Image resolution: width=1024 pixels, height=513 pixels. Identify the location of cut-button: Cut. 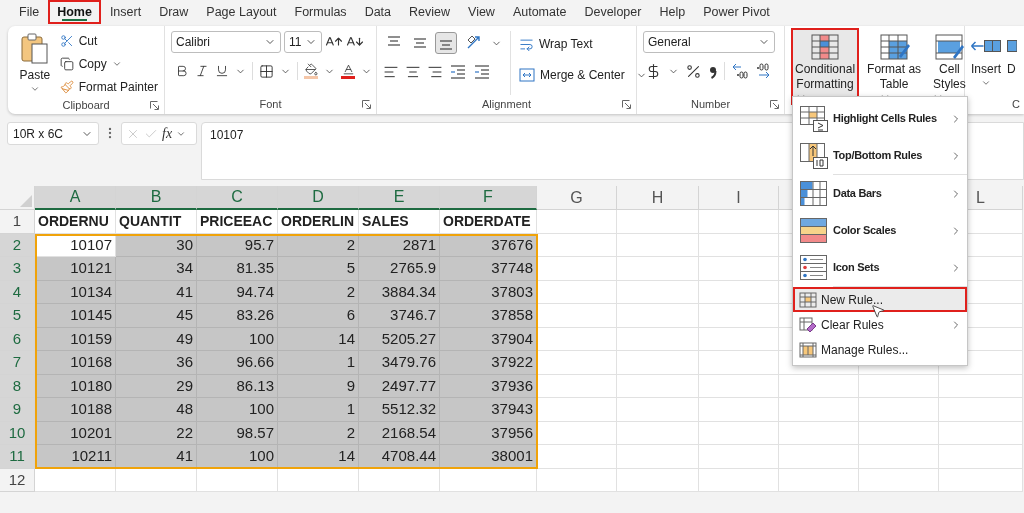
(108, 41).